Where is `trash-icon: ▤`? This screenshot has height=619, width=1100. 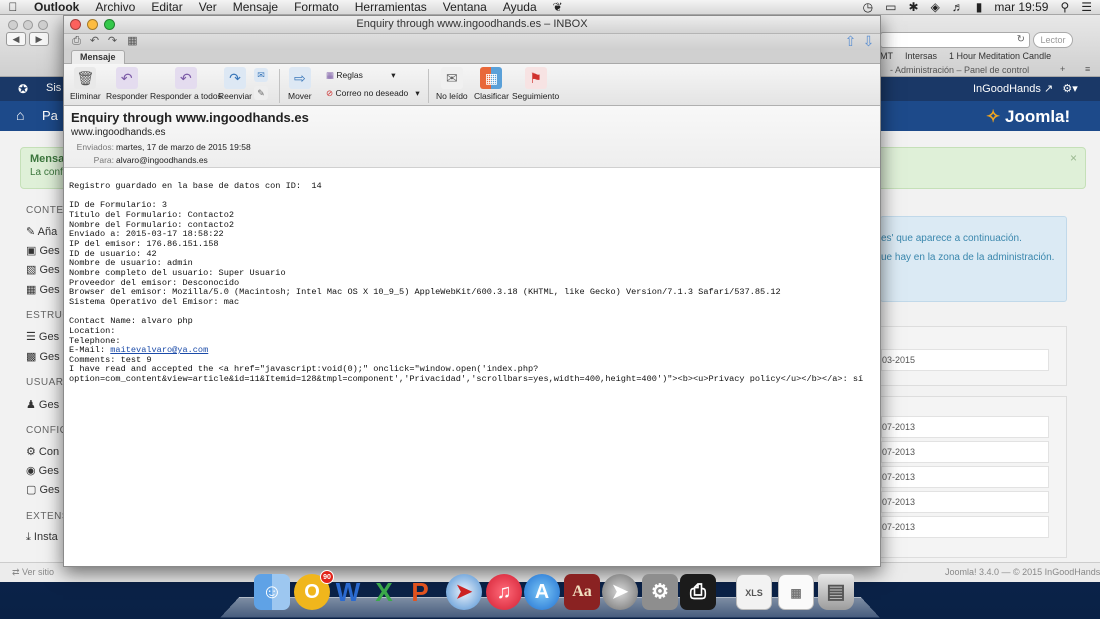 trash-icon: ▤ is located at coordinates (836, 592).